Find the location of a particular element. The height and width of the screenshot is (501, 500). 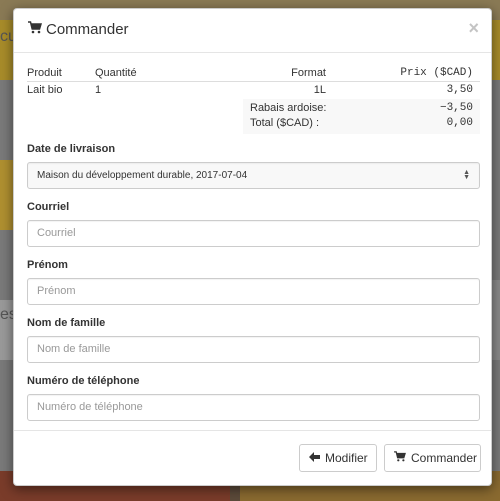

modal-title-text: Commander is located at coordinates (87, 29).